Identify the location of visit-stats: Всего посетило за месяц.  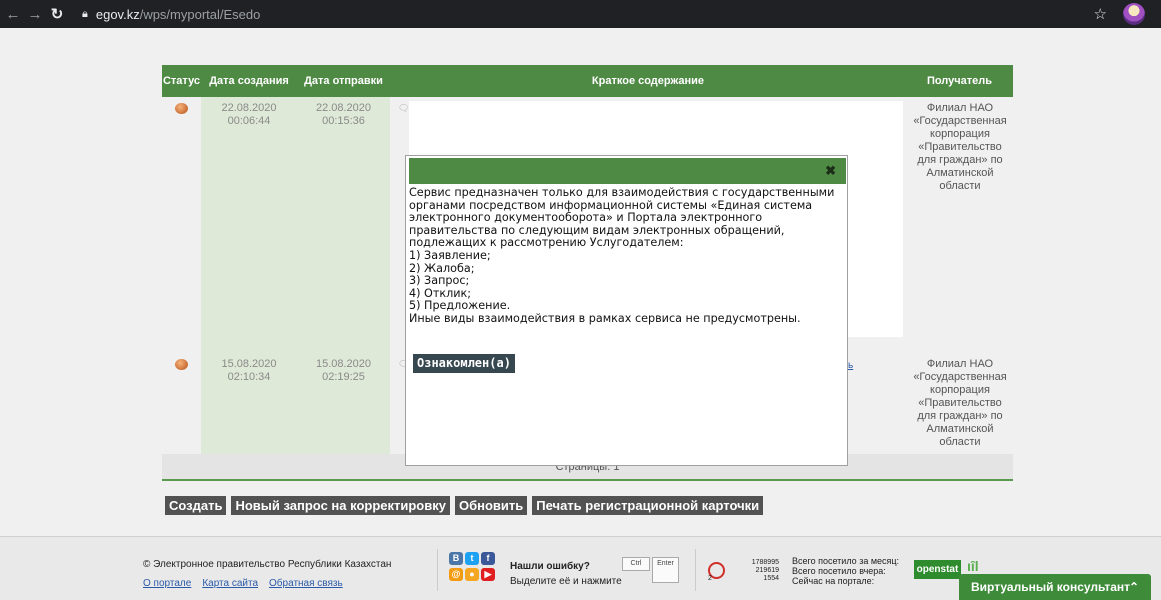
(845, 571).